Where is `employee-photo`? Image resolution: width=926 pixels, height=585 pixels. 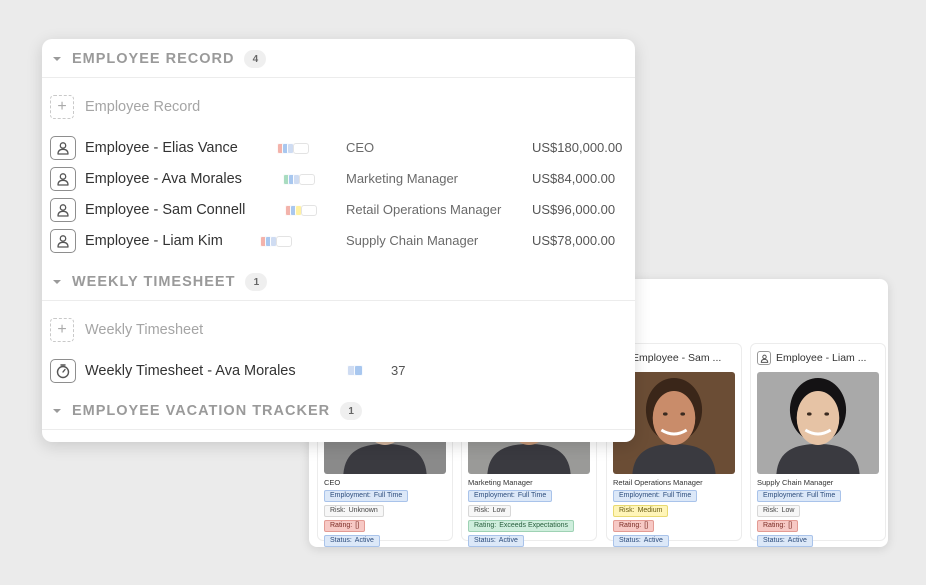
employee-photo is located at coordinates (818, 423).